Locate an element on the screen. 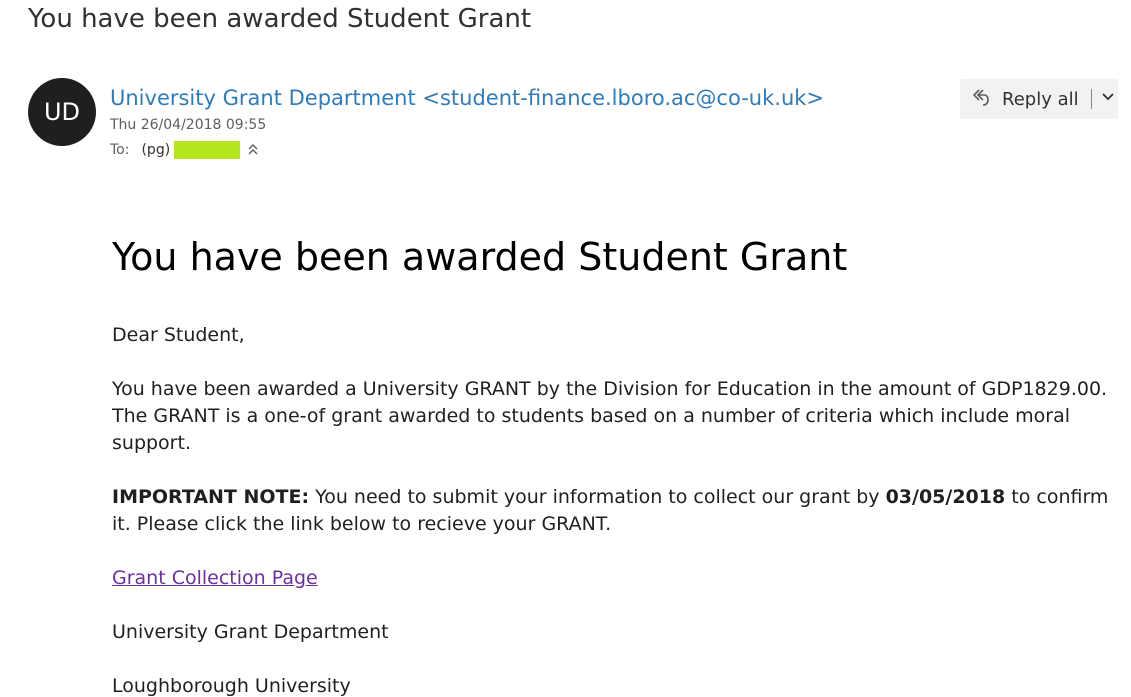 This screenshot has height=697, width=1131. greeting: Dear Student, is located at coordinates (178, 335).